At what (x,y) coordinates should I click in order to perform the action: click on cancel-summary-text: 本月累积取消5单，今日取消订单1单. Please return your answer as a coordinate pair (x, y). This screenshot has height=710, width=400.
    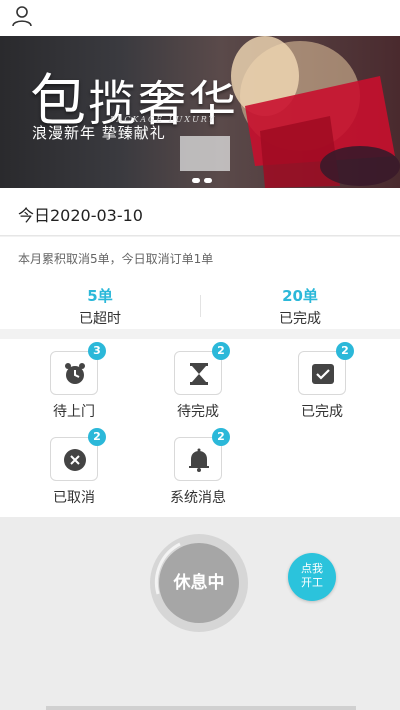
    Looking at the image, I should click on (116, 259).